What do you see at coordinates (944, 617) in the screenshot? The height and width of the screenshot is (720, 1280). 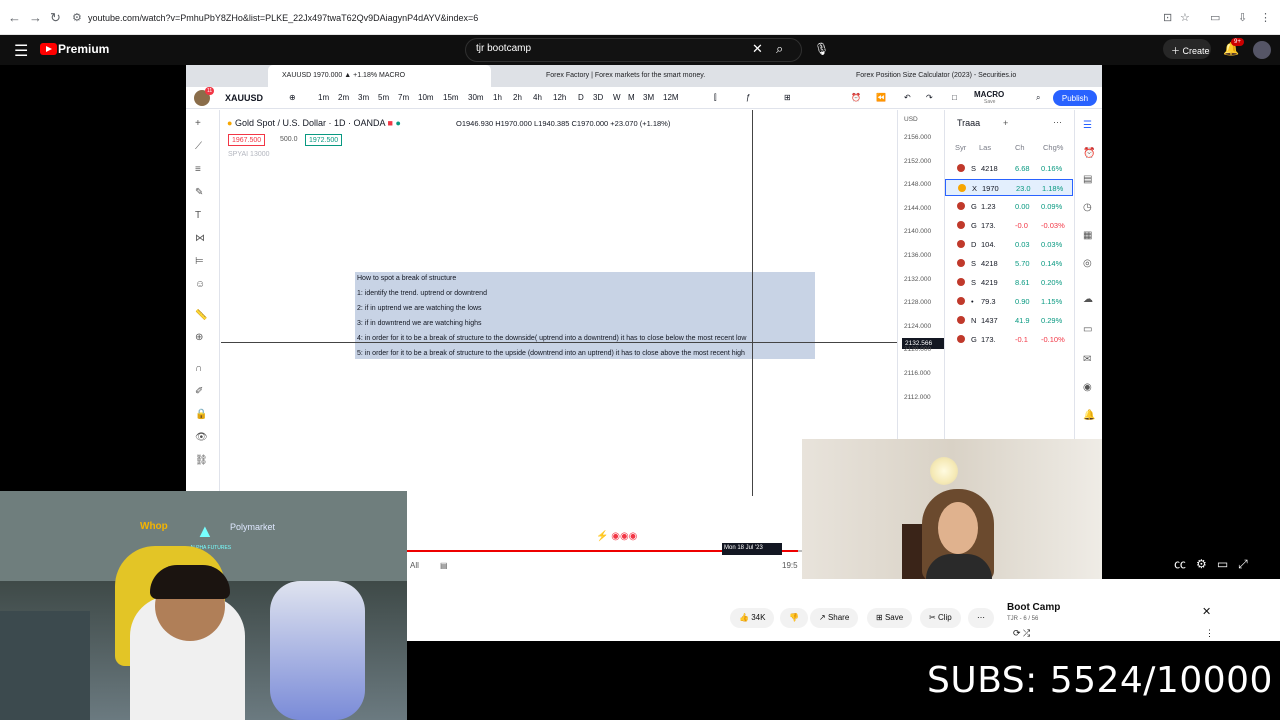 I see `clip-label: Clip` at bounding box center [944, 617].